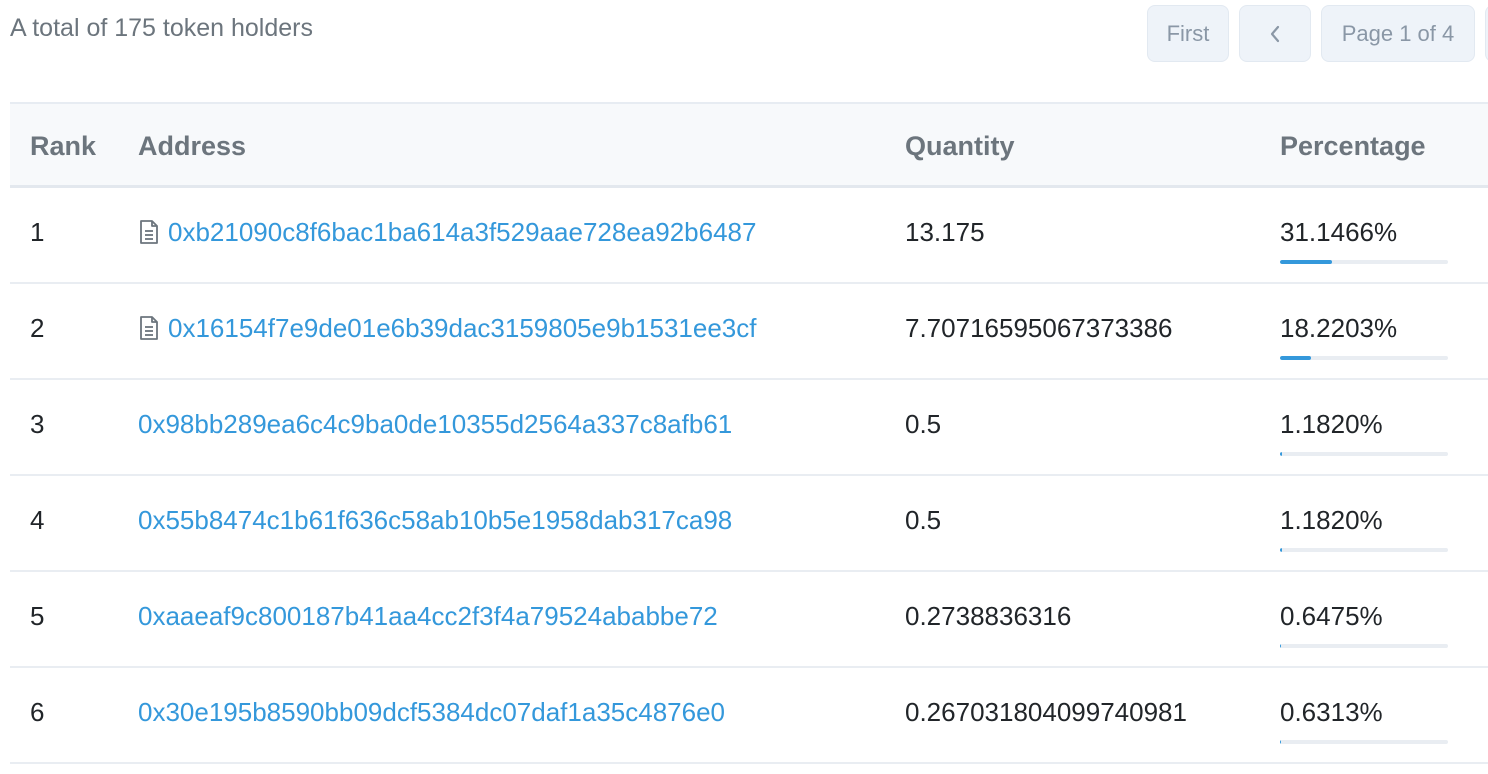  I want to click on holder-rank: 3, so click(37, 424).